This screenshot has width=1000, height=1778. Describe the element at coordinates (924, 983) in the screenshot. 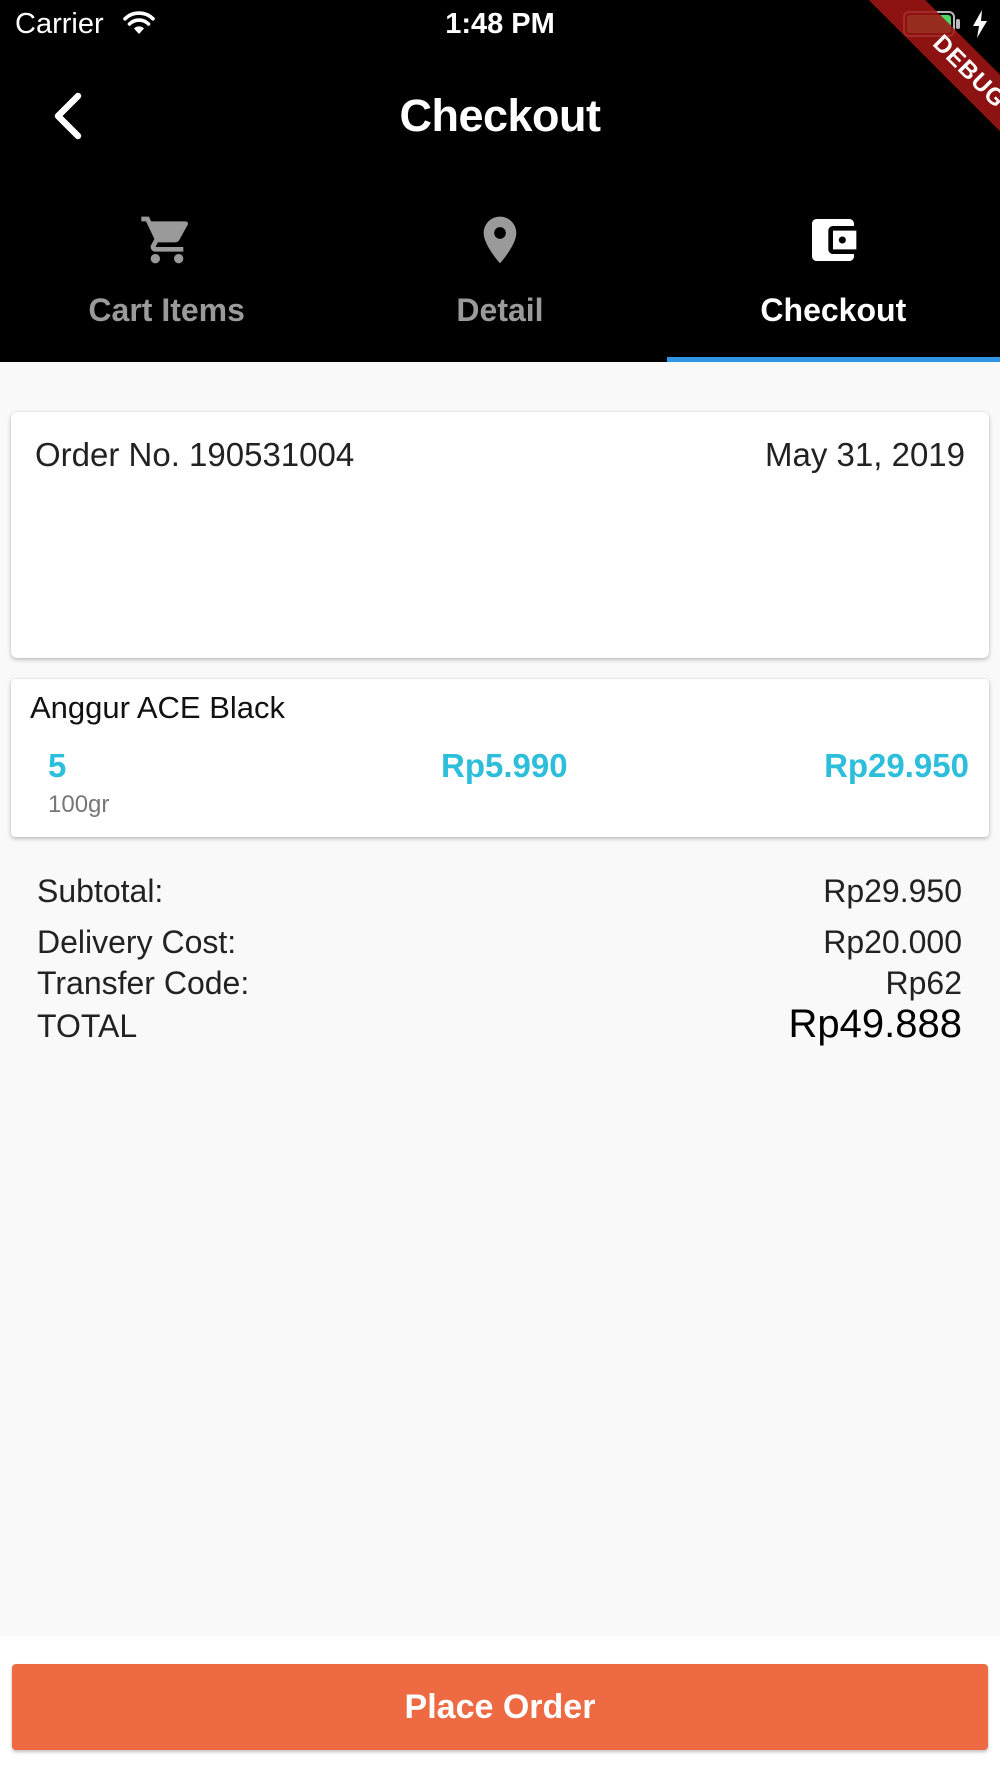

I see `transfer-code-value: Rp62` at that location.